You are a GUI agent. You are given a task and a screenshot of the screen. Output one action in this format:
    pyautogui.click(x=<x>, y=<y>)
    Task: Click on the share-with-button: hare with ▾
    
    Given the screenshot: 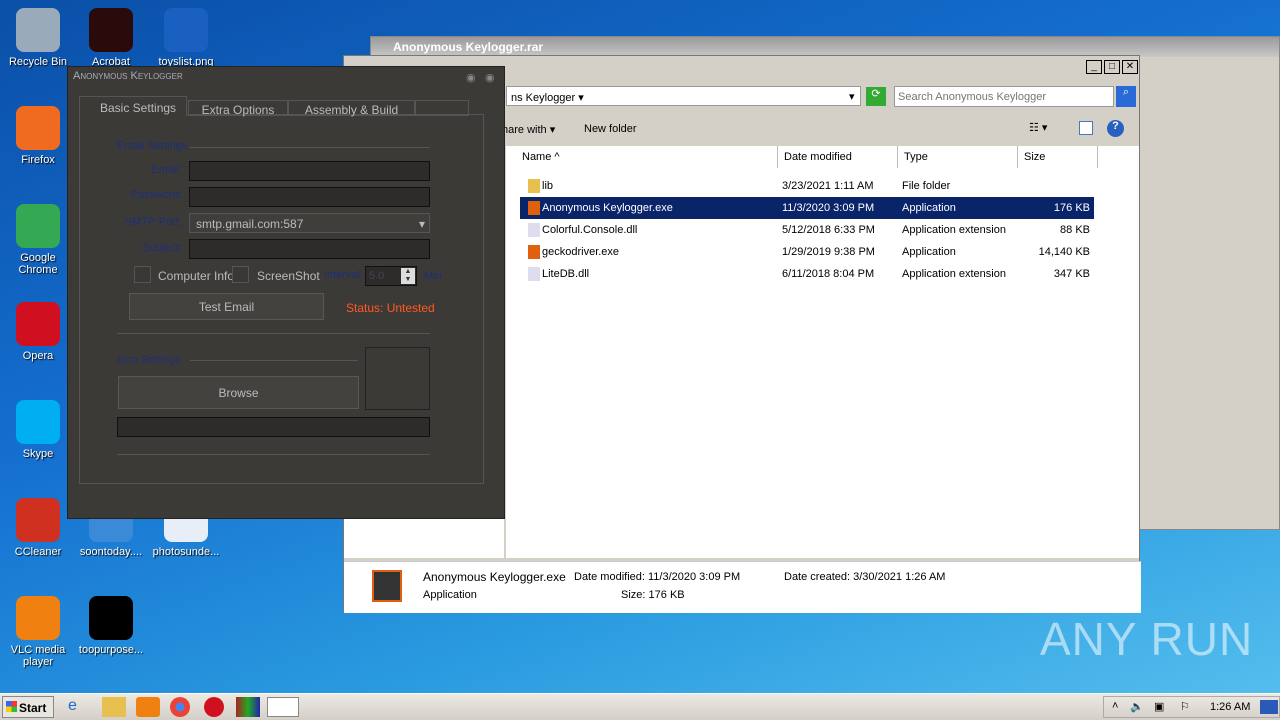 What is the action you would take?
    pyautogui.click(x=528, y=129)
    